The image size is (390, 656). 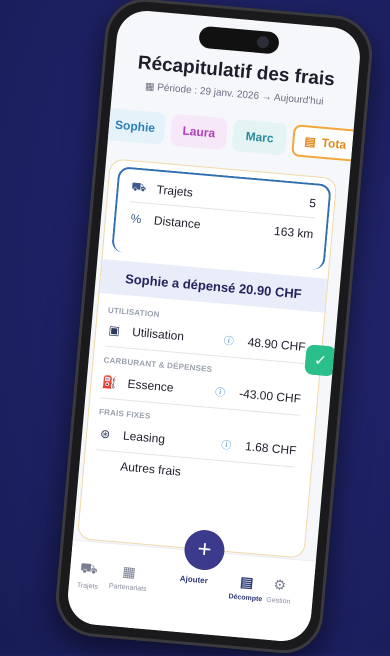 What do you see at coordinates (239, 40) in the screenshot?
I see `notch` at bounding box center [239, 40].